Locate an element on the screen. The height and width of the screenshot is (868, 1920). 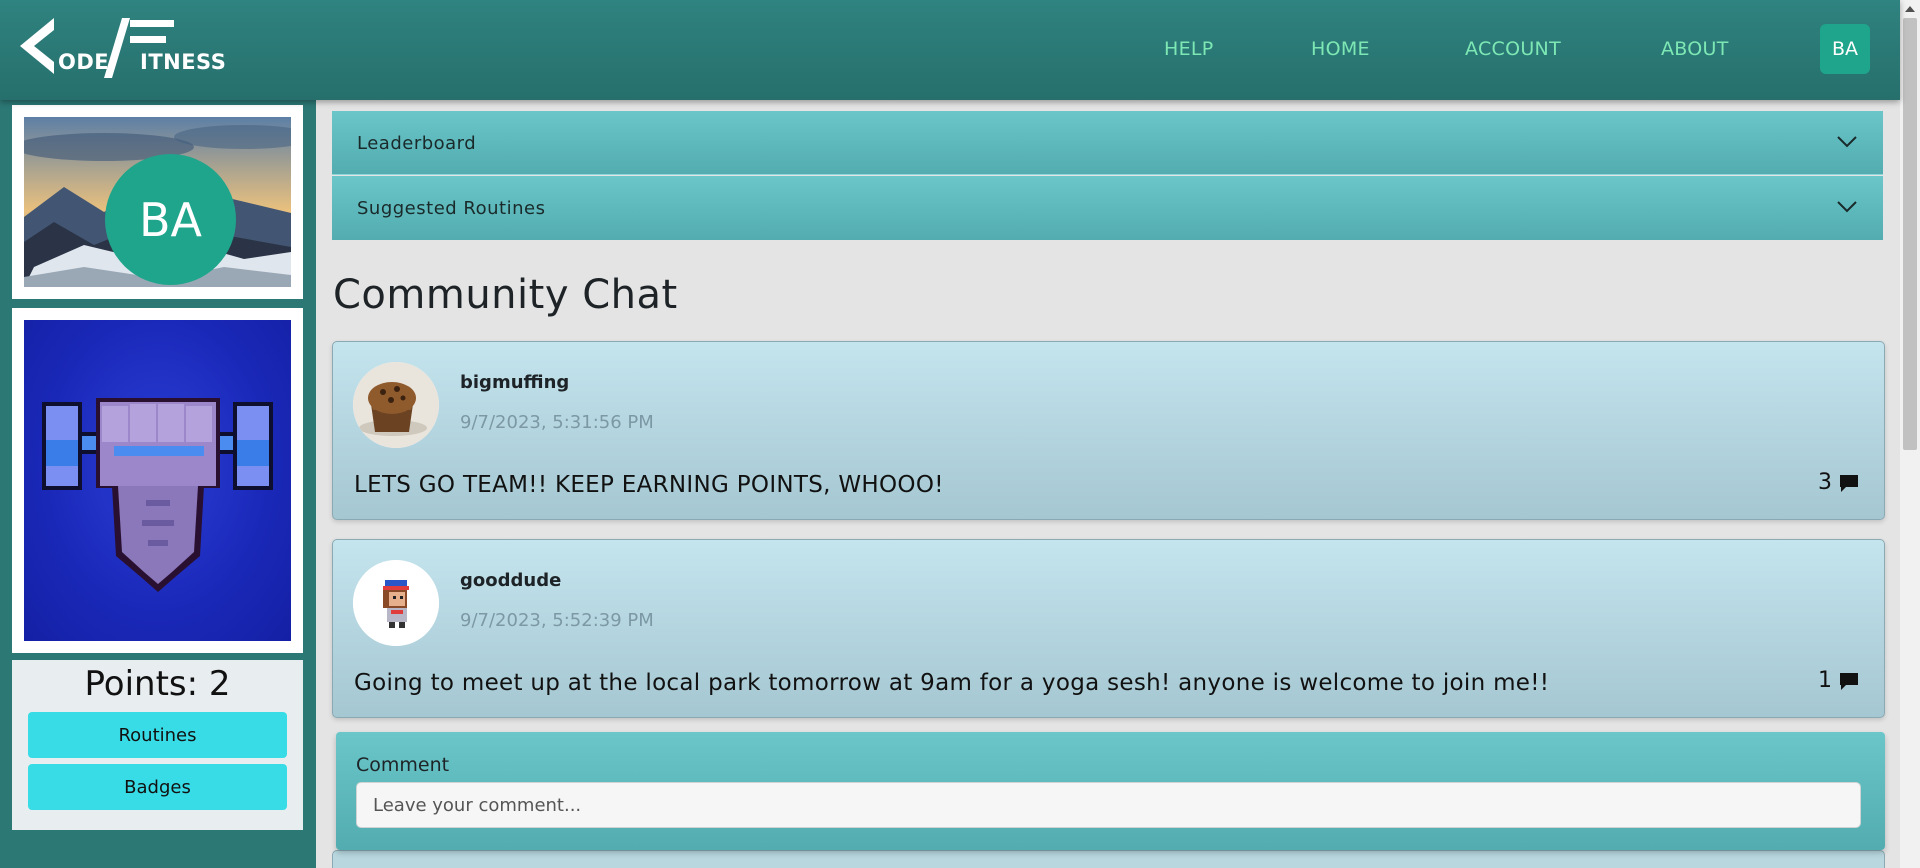
badge-card is located at coordinates (157, 480).